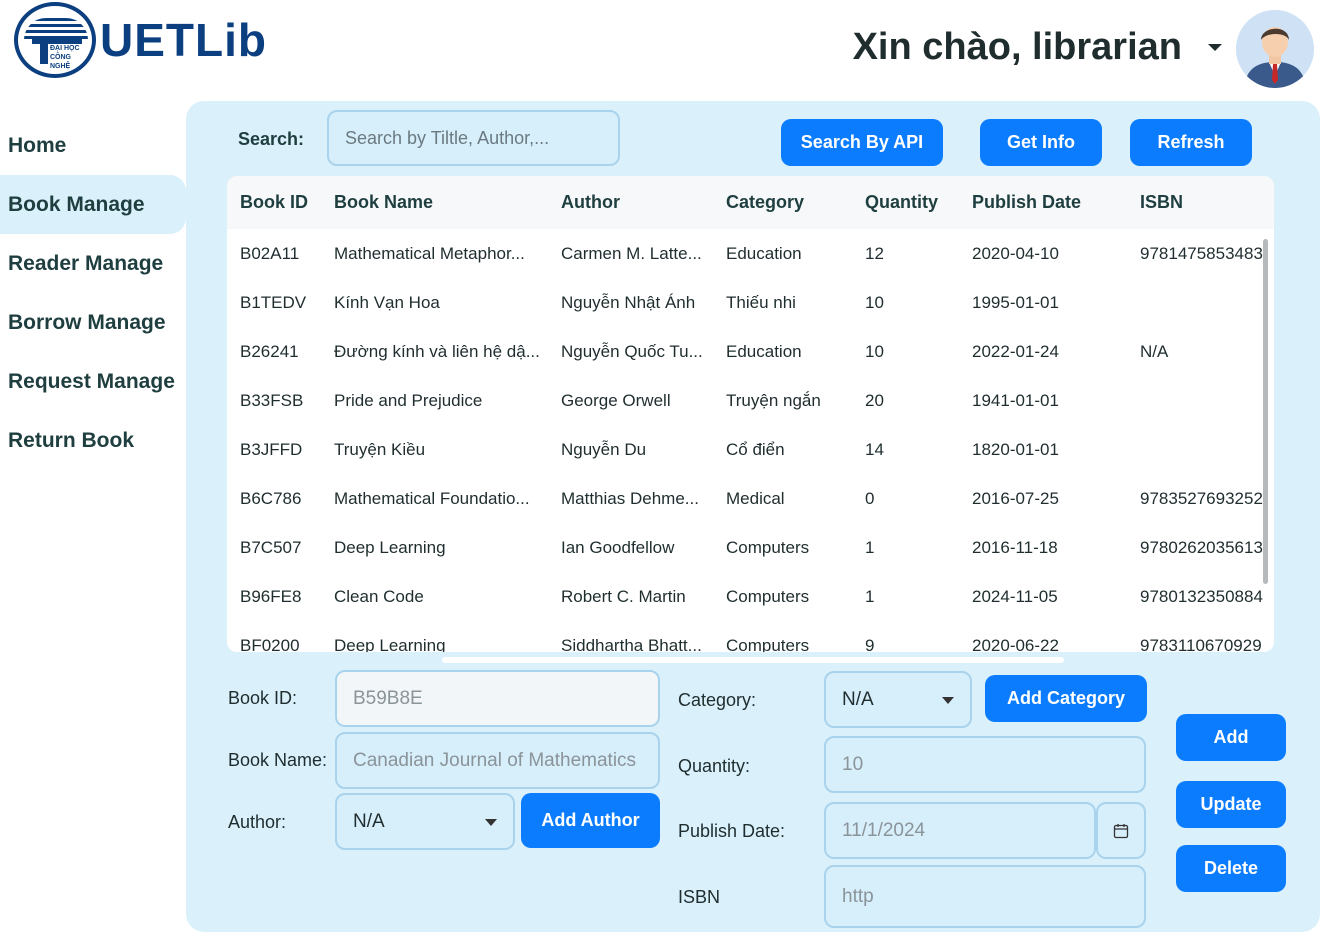  What do you see at coordinates (271, 498) in the screenshot?
I see `table-cell: B6C786` at bounding box center [271, 498].